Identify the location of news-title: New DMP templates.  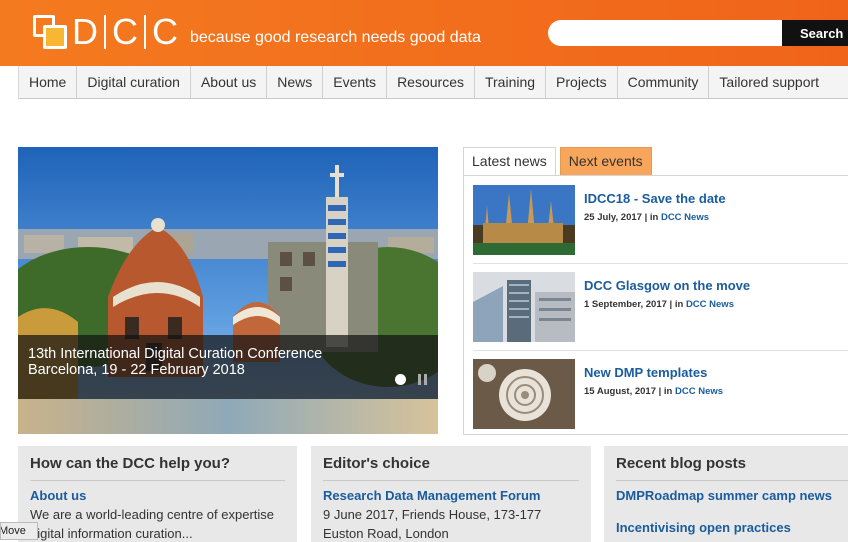
(645, 372).